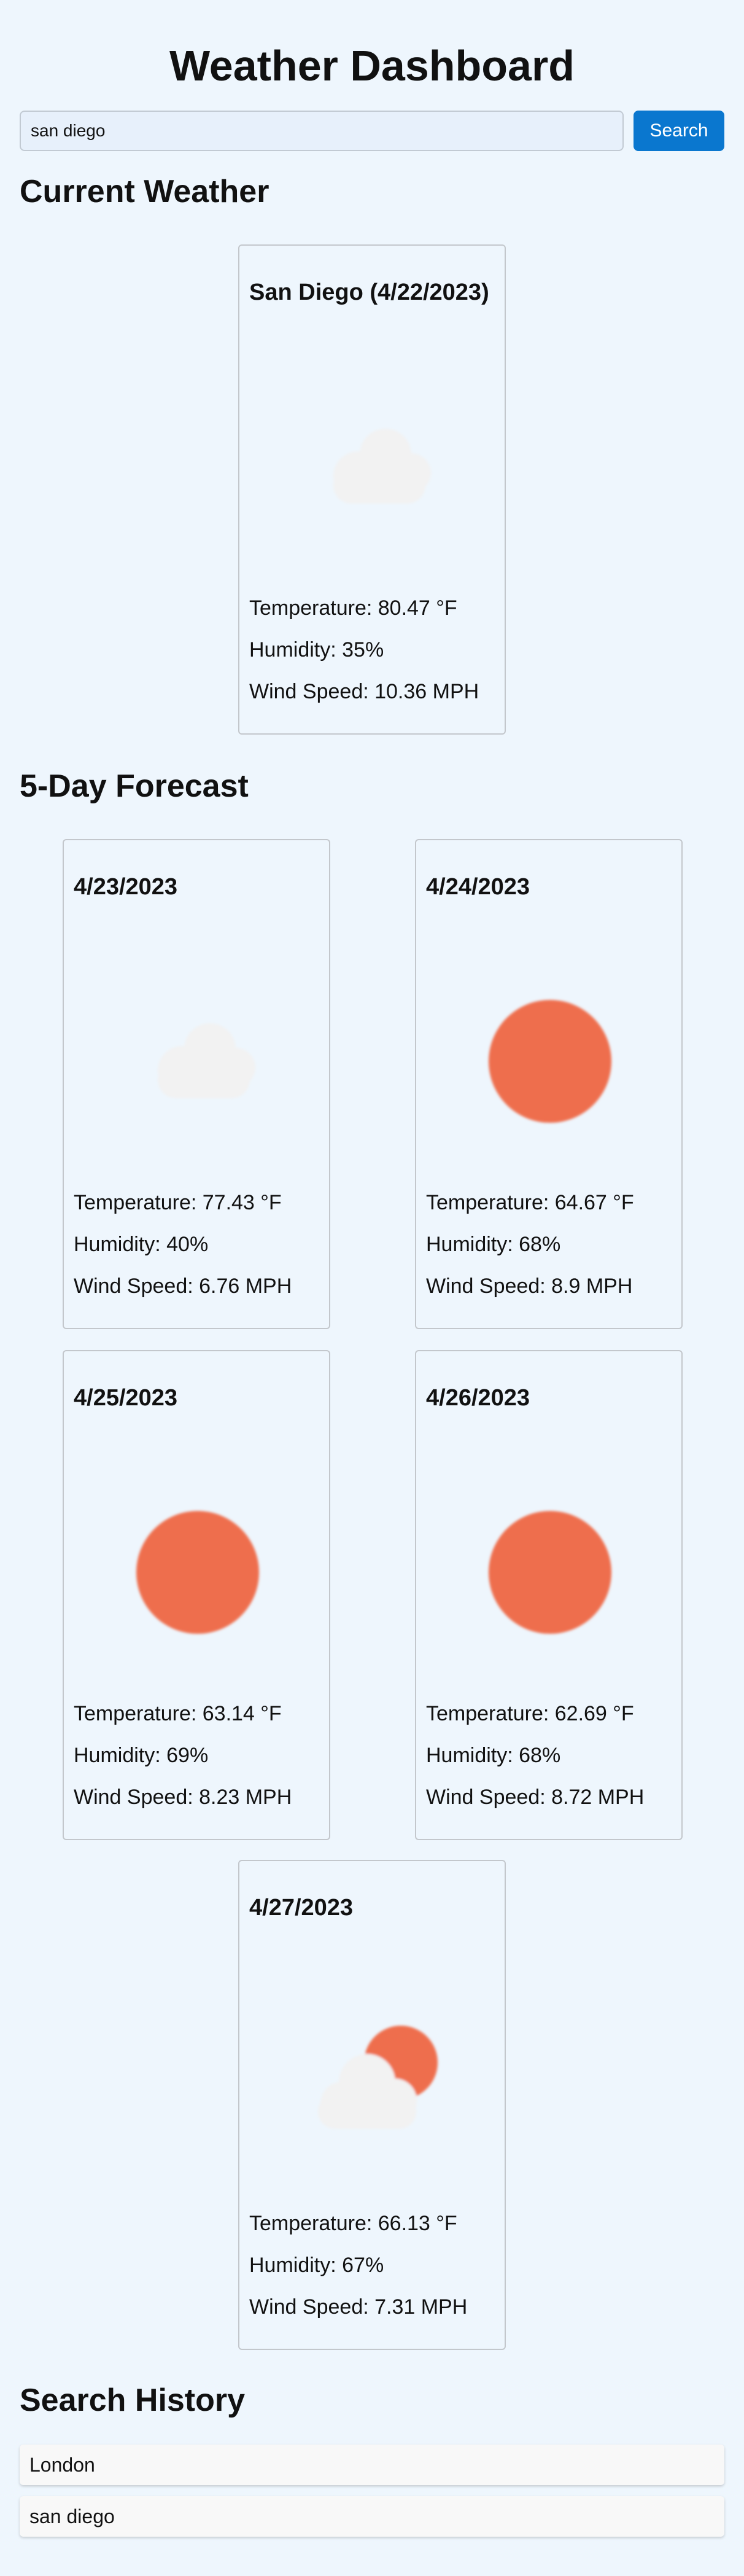 Image resolution: width=744 pixels, height=2576 pixels. What do you see at coordinates (178, 1202) in the screenshot?
I see `forecast-temperature: Temperature: 77.43 °F` at bounding box center [178, 1202].